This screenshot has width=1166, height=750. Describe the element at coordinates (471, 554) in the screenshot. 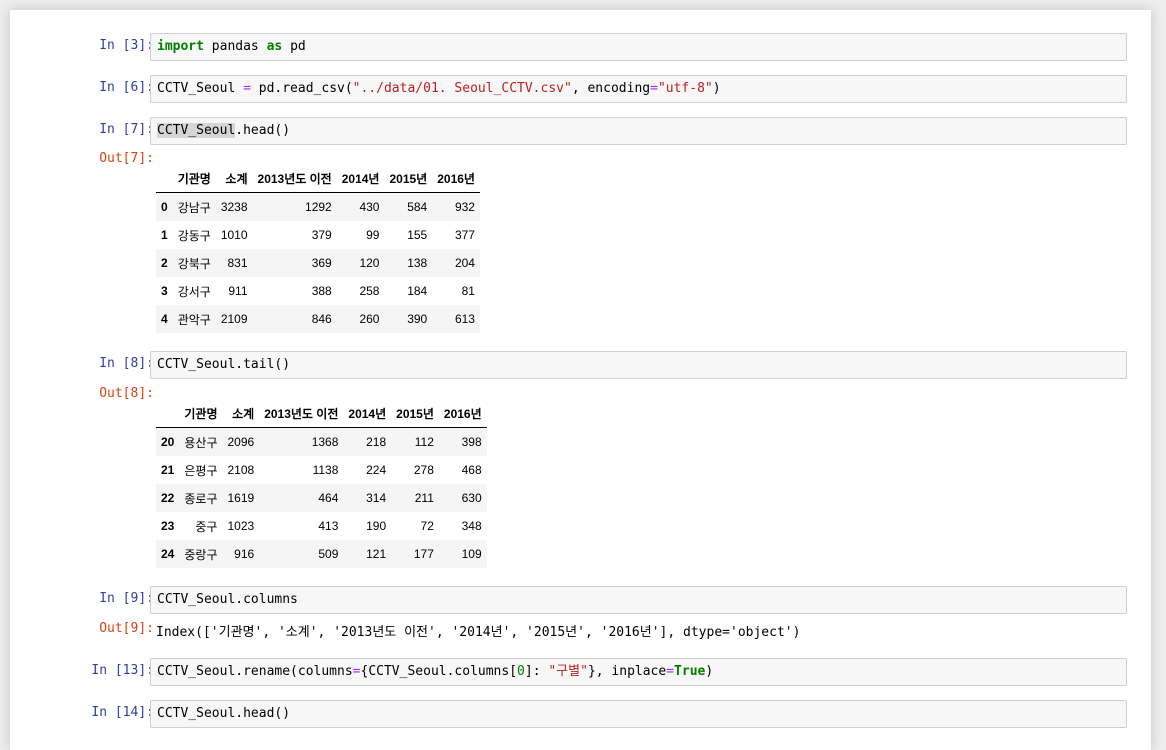

I see `table-cell: 109` at that location.